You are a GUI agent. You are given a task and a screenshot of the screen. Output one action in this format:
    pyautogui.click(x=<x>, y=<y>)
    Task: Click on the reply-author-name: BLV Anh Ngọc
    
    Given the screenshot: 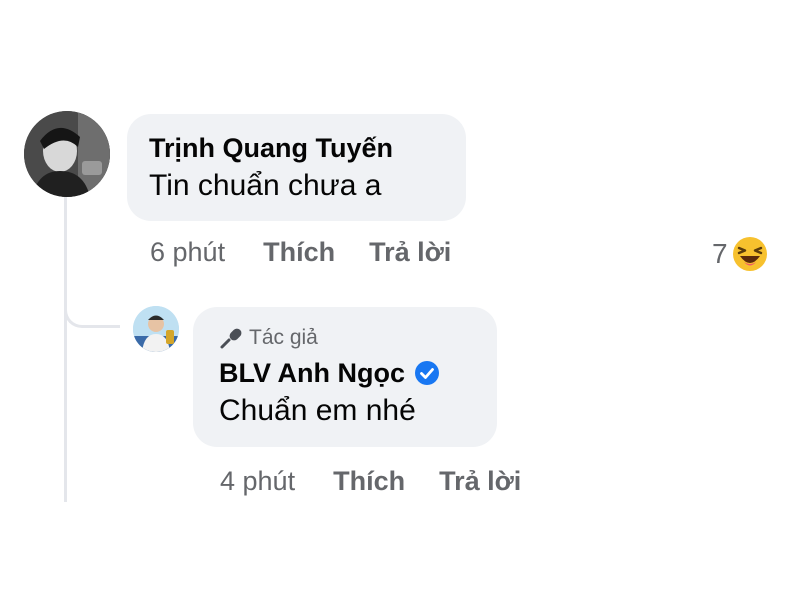 What is the action you would take?
    pyautogui.click(x=312, y=373)
    